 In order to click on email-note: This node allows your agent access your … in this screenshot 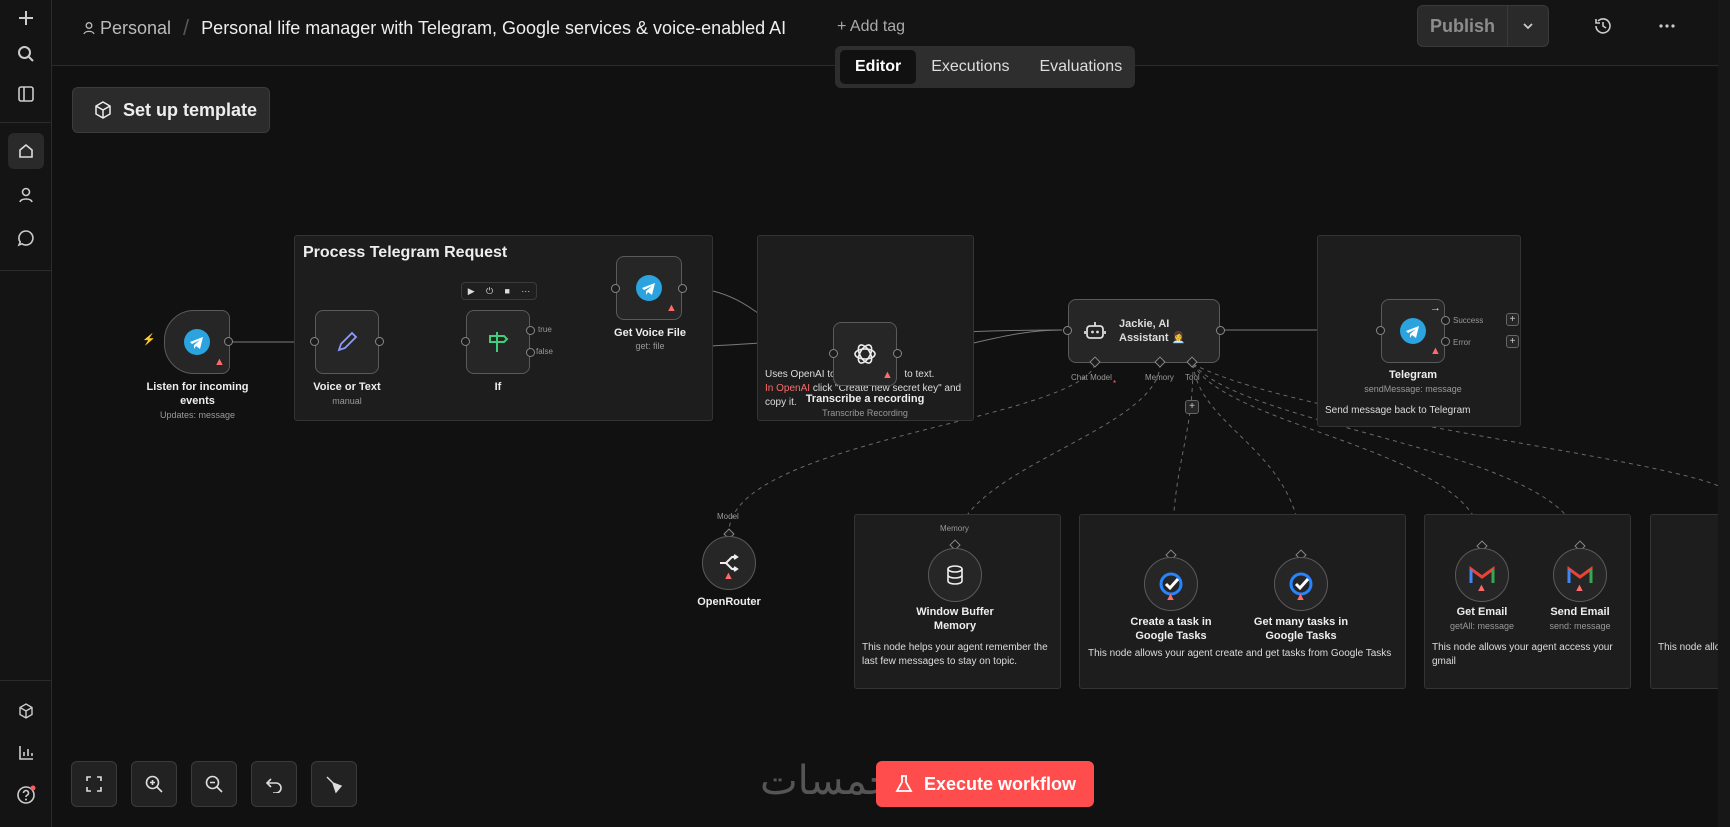, I will do `click(1522, 654)`.